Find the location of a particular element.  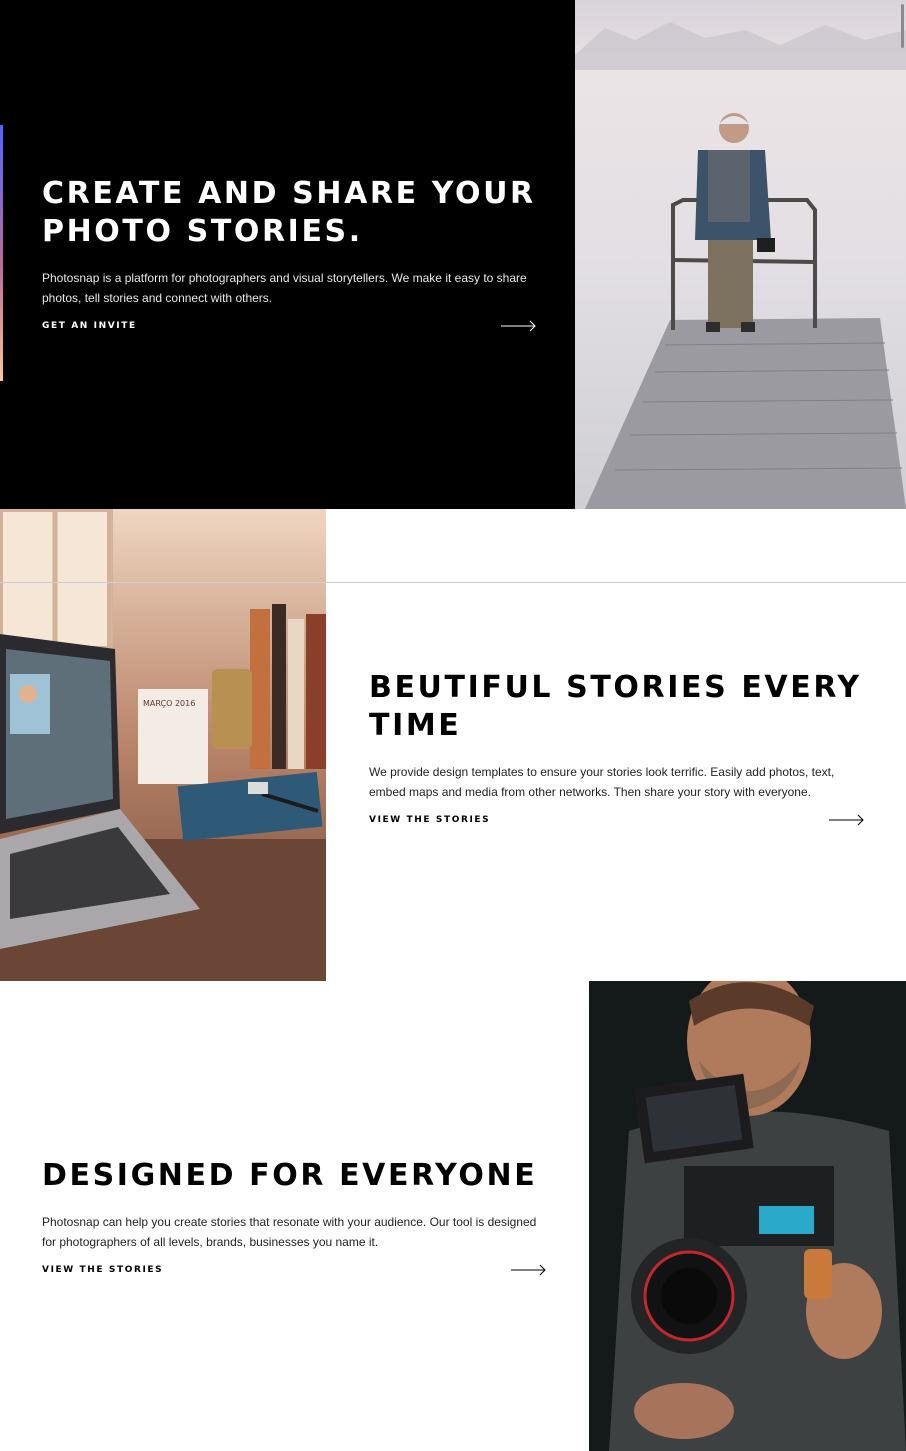

hero-title: CREATE AND SHARE YOUR PHOTO STORIES. is located at coordinates (289, 212).